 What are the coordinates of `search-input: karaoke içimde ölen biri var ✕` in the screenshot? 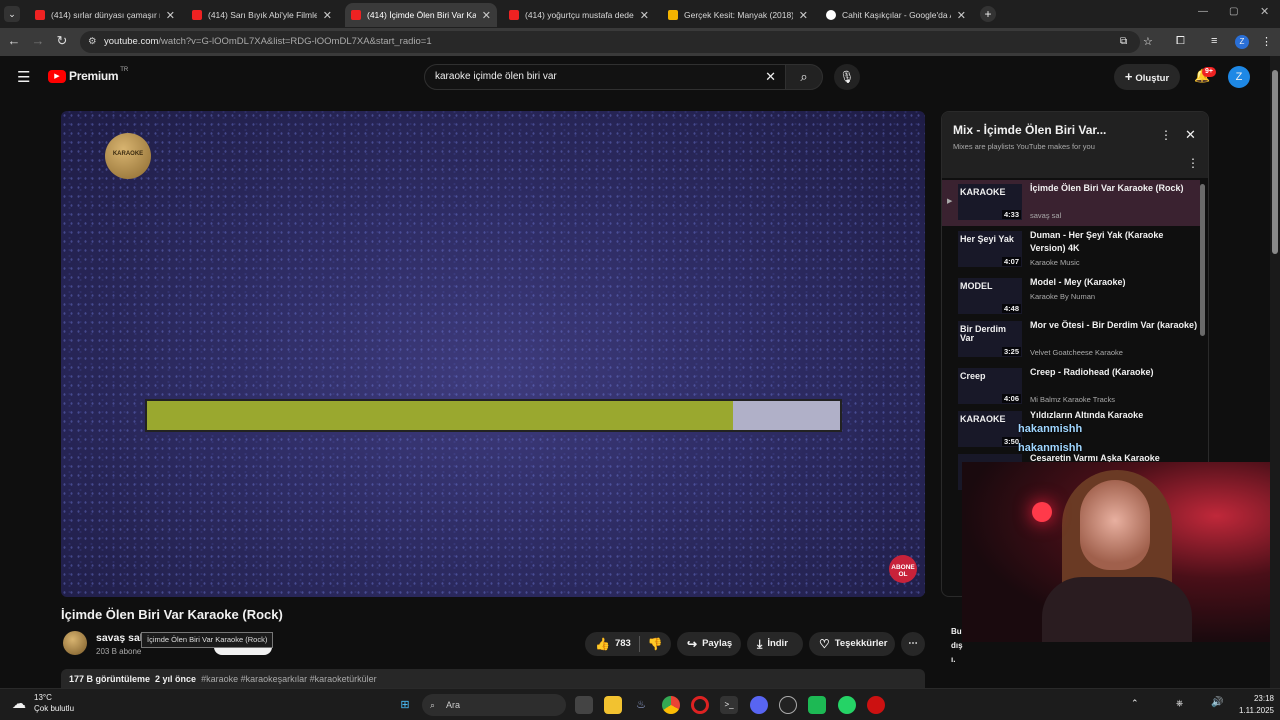 It's located at (605, 77).